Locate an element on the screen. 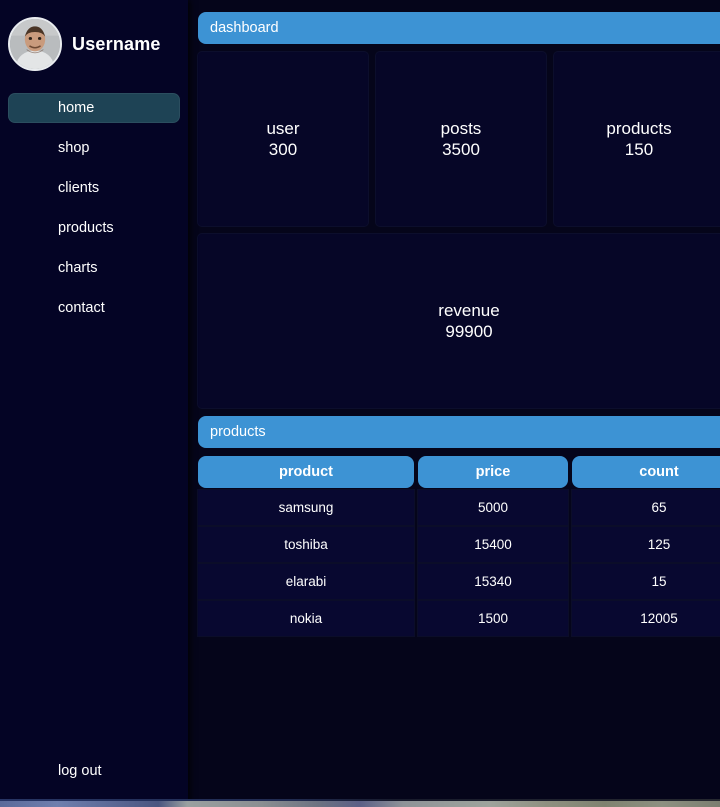  revenue-label: revenue is located at coordinates (469, 310).